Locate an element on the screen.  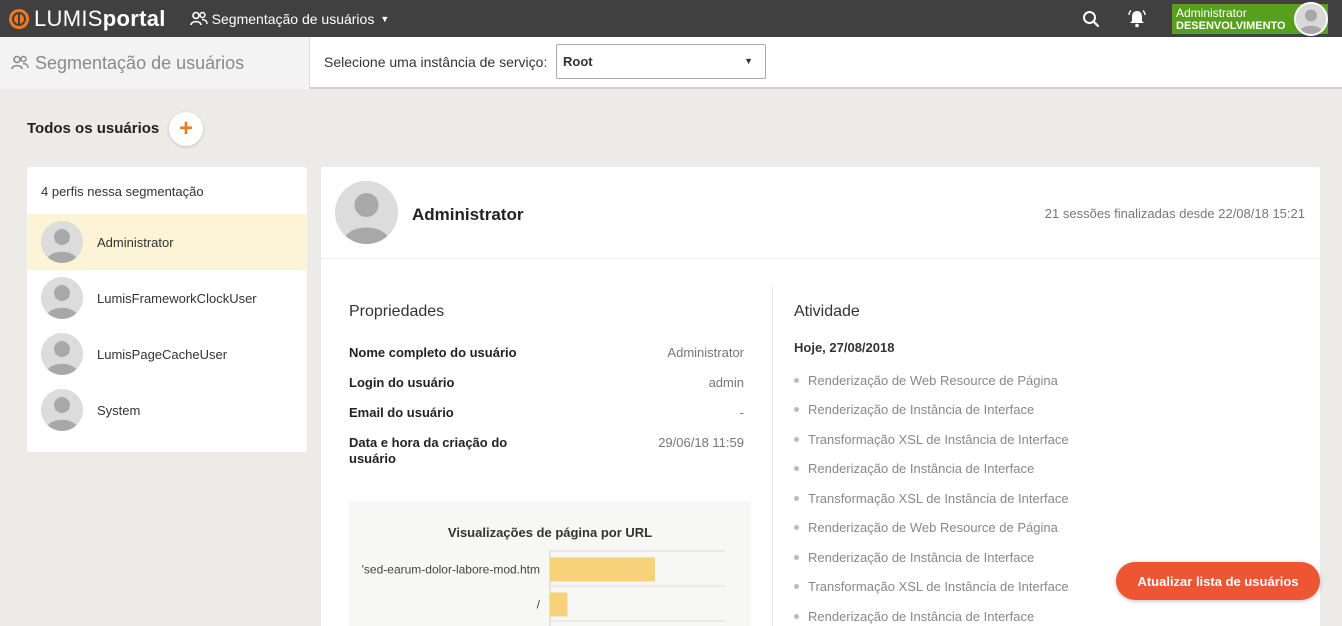
instance-select: Root ▼ is located at coordinates (661, 61).